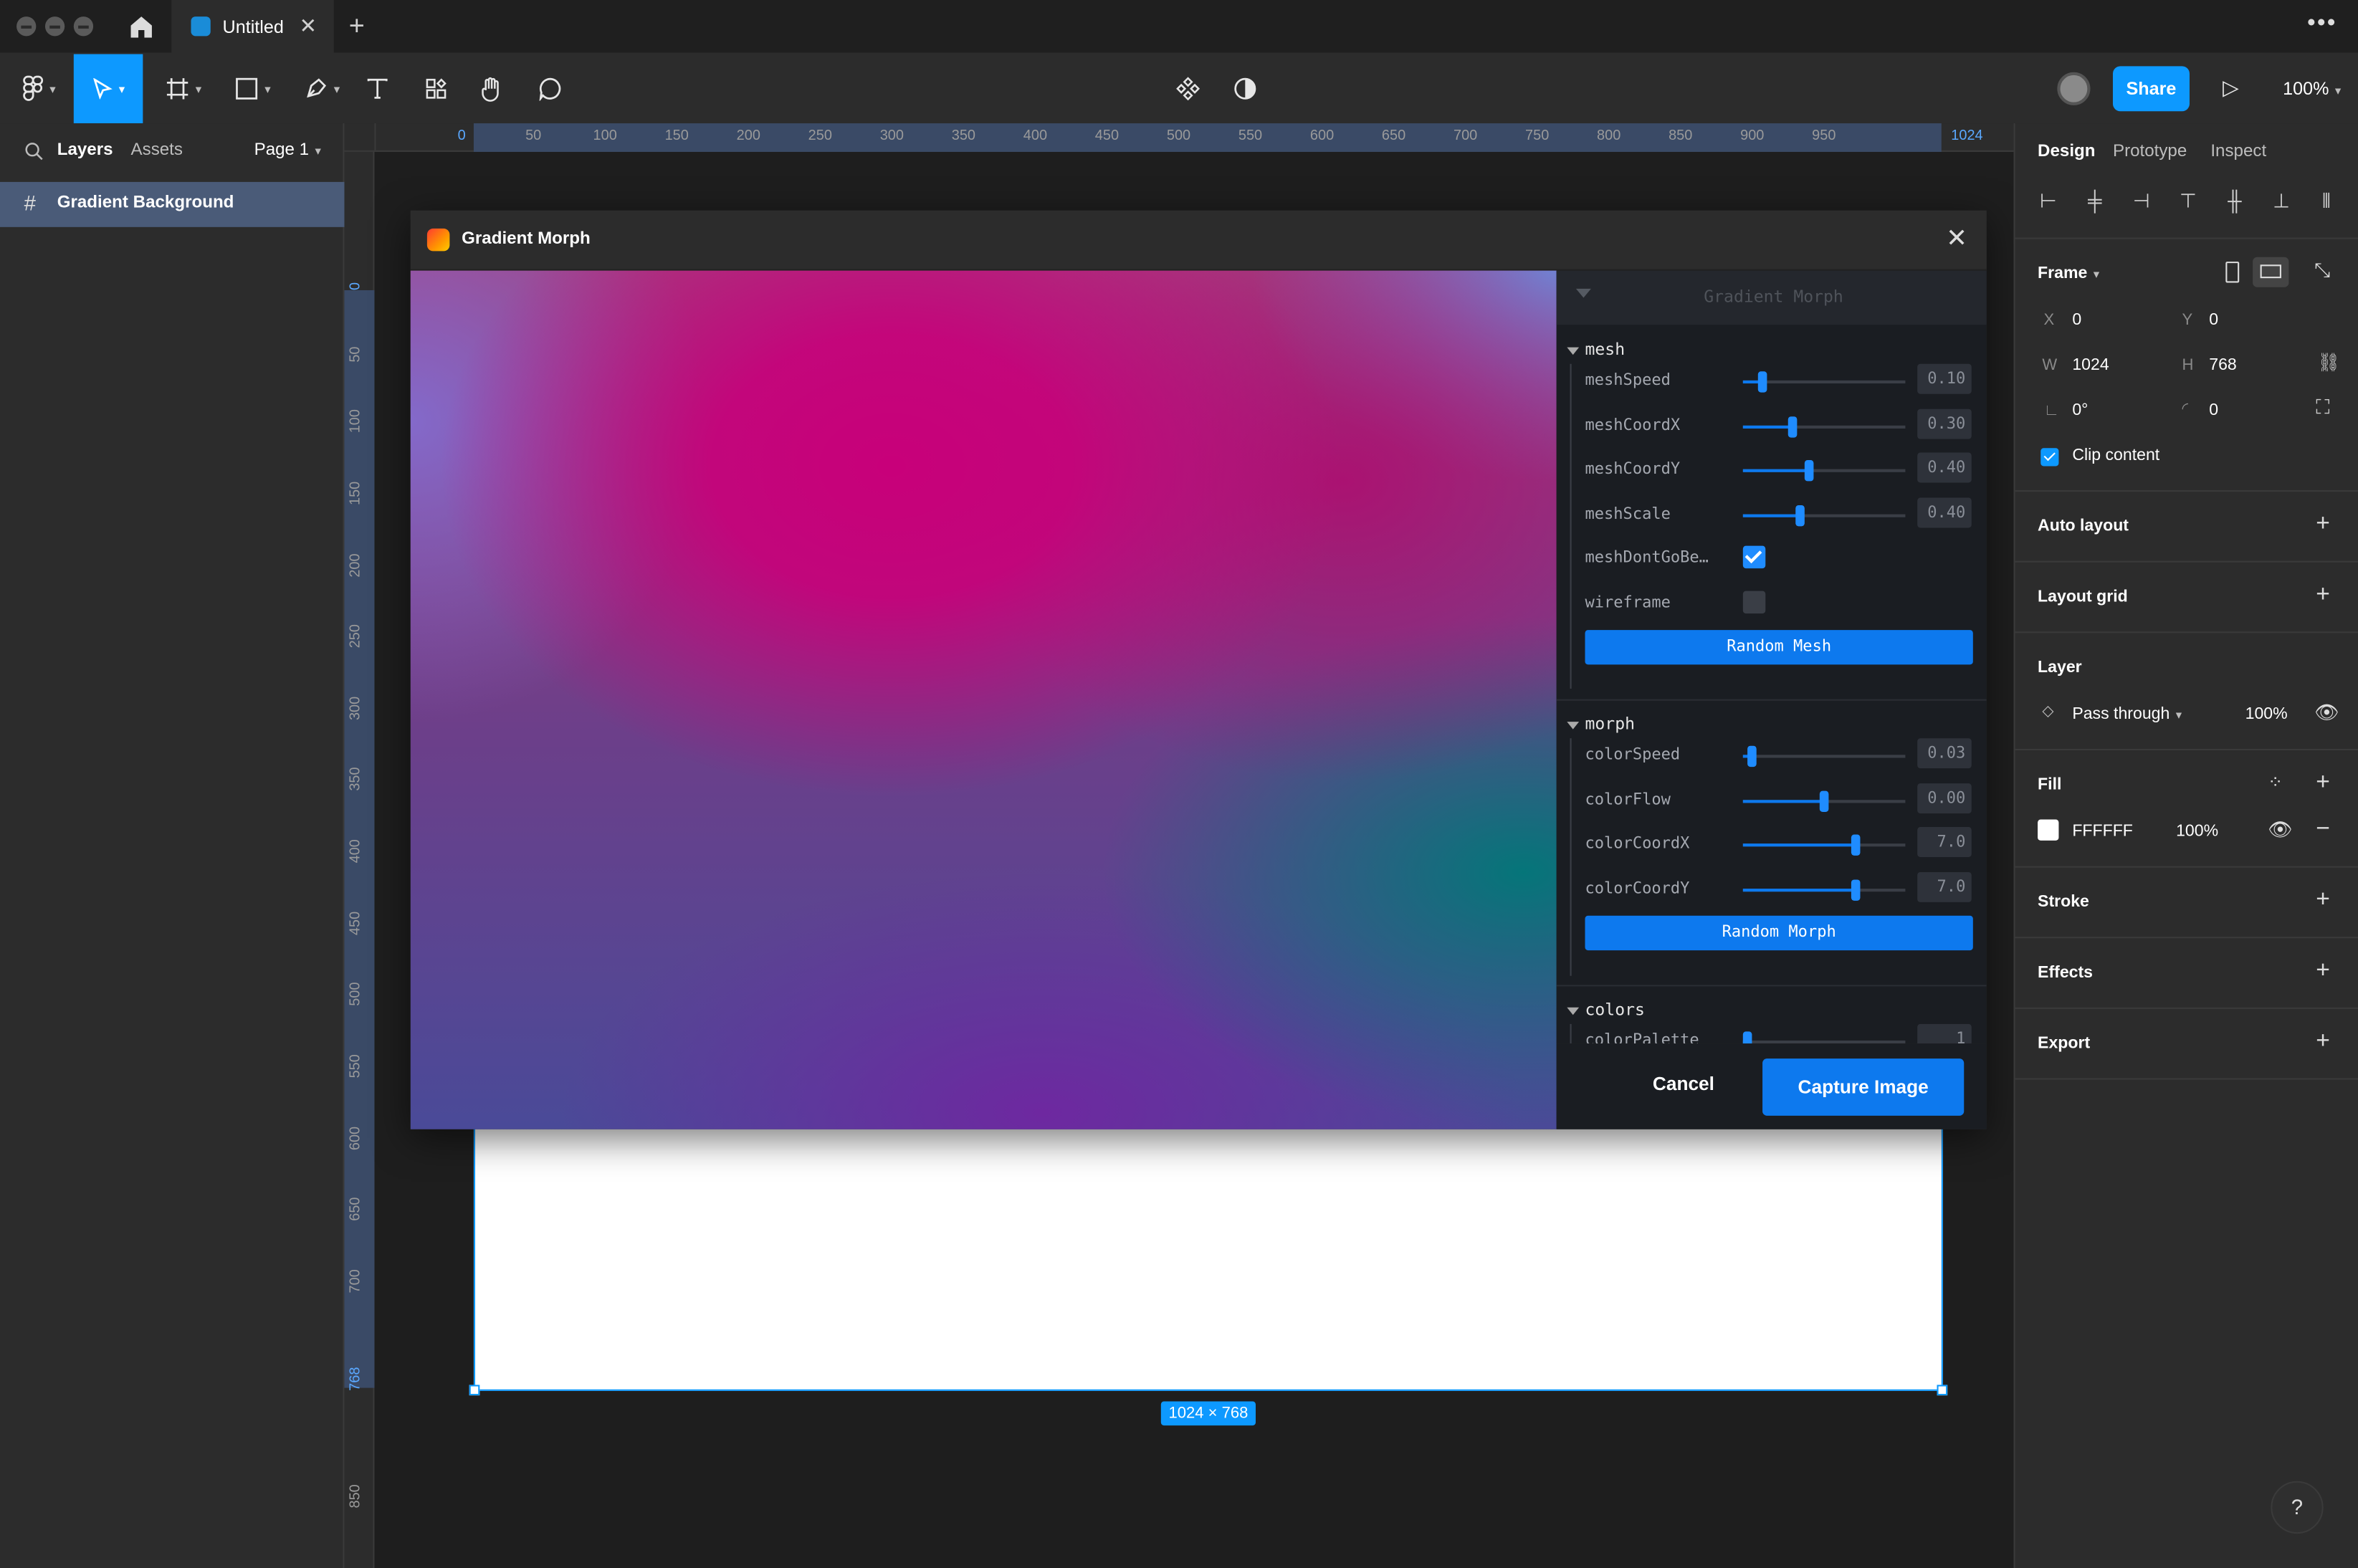 Image resolution: width=2358 pixels, height=1568 pixels. Describe the element at coordinates (2323, 784) in the screenshot. I see `add-fill-icon: +` at that location.